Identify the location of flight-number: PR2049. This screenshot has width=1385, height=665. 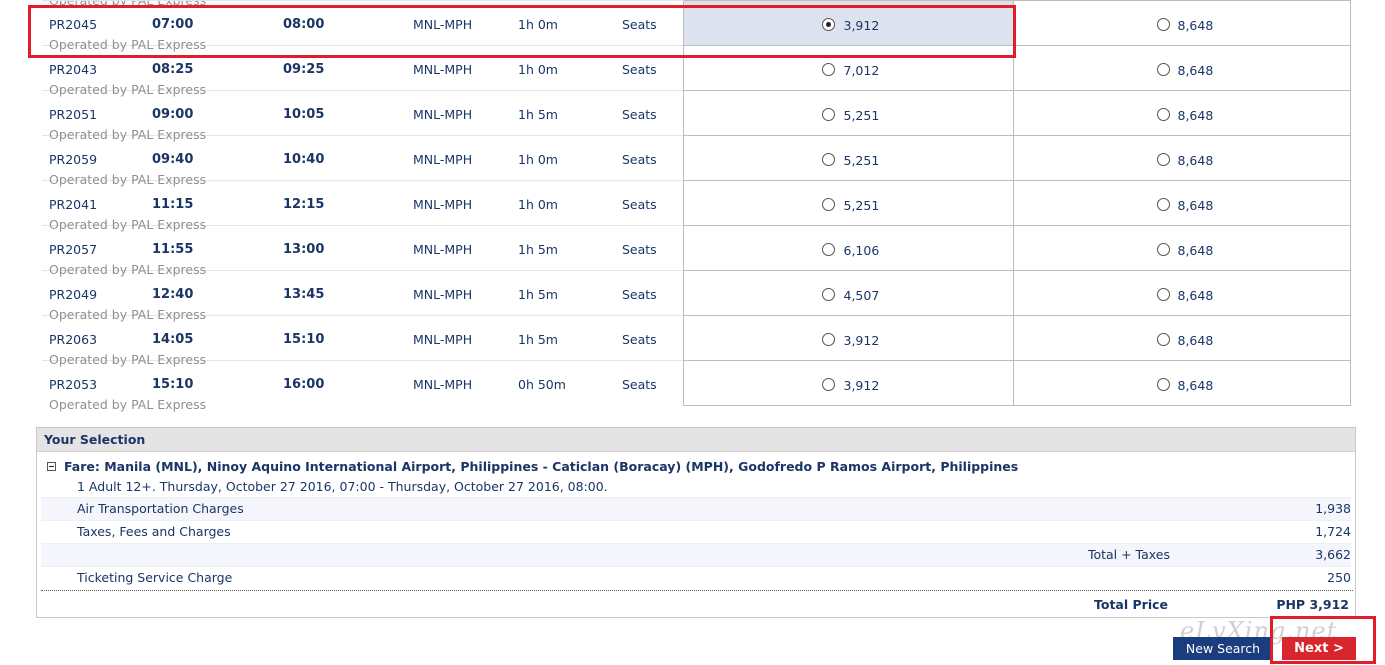
(73, 294).